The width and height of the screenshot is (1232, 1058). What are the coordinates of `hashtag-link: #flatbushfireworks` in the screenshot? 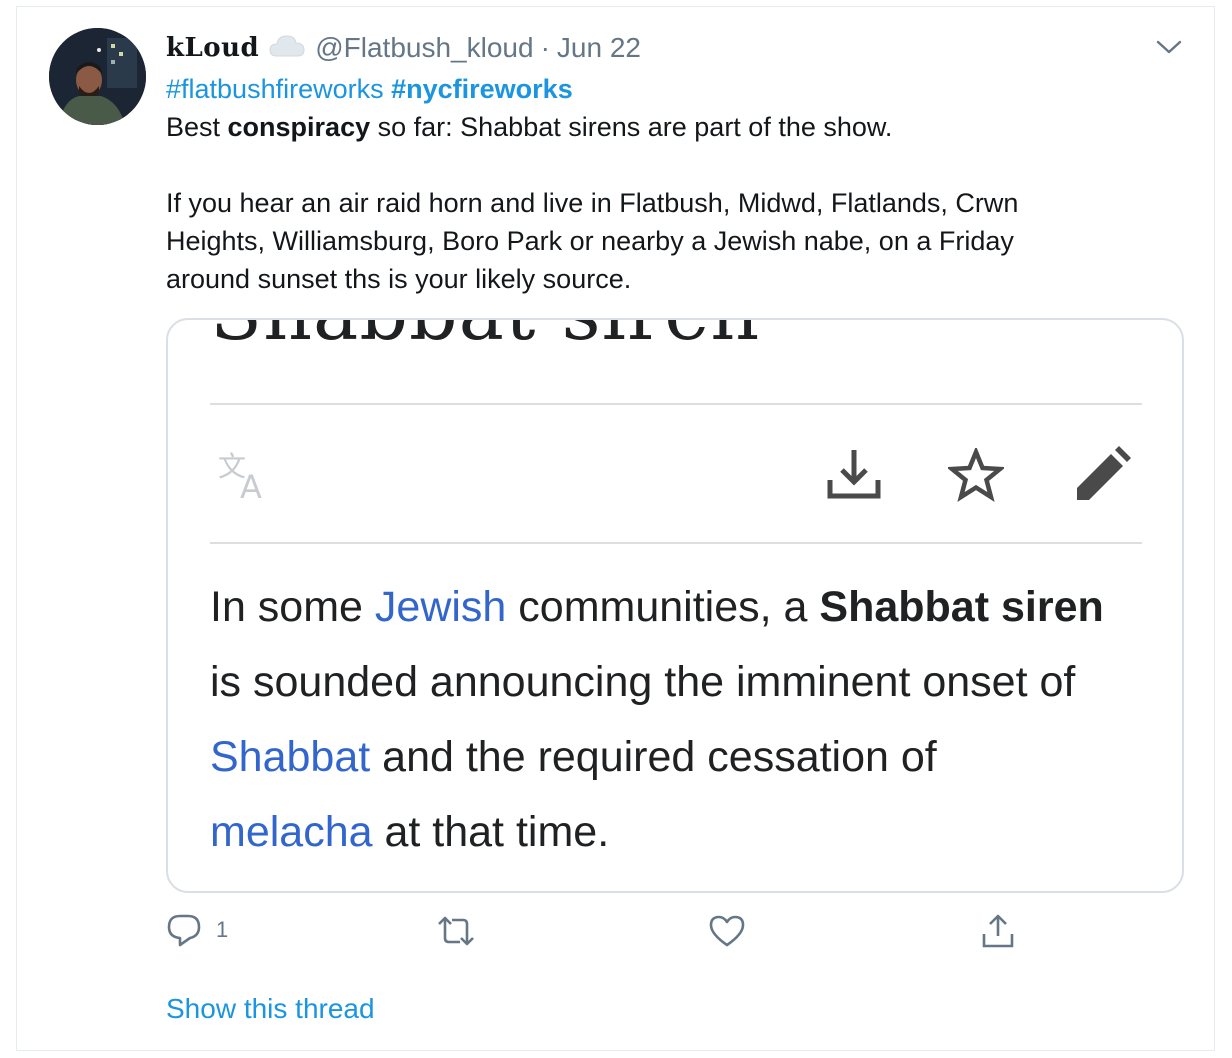 It's located at (275, 89).